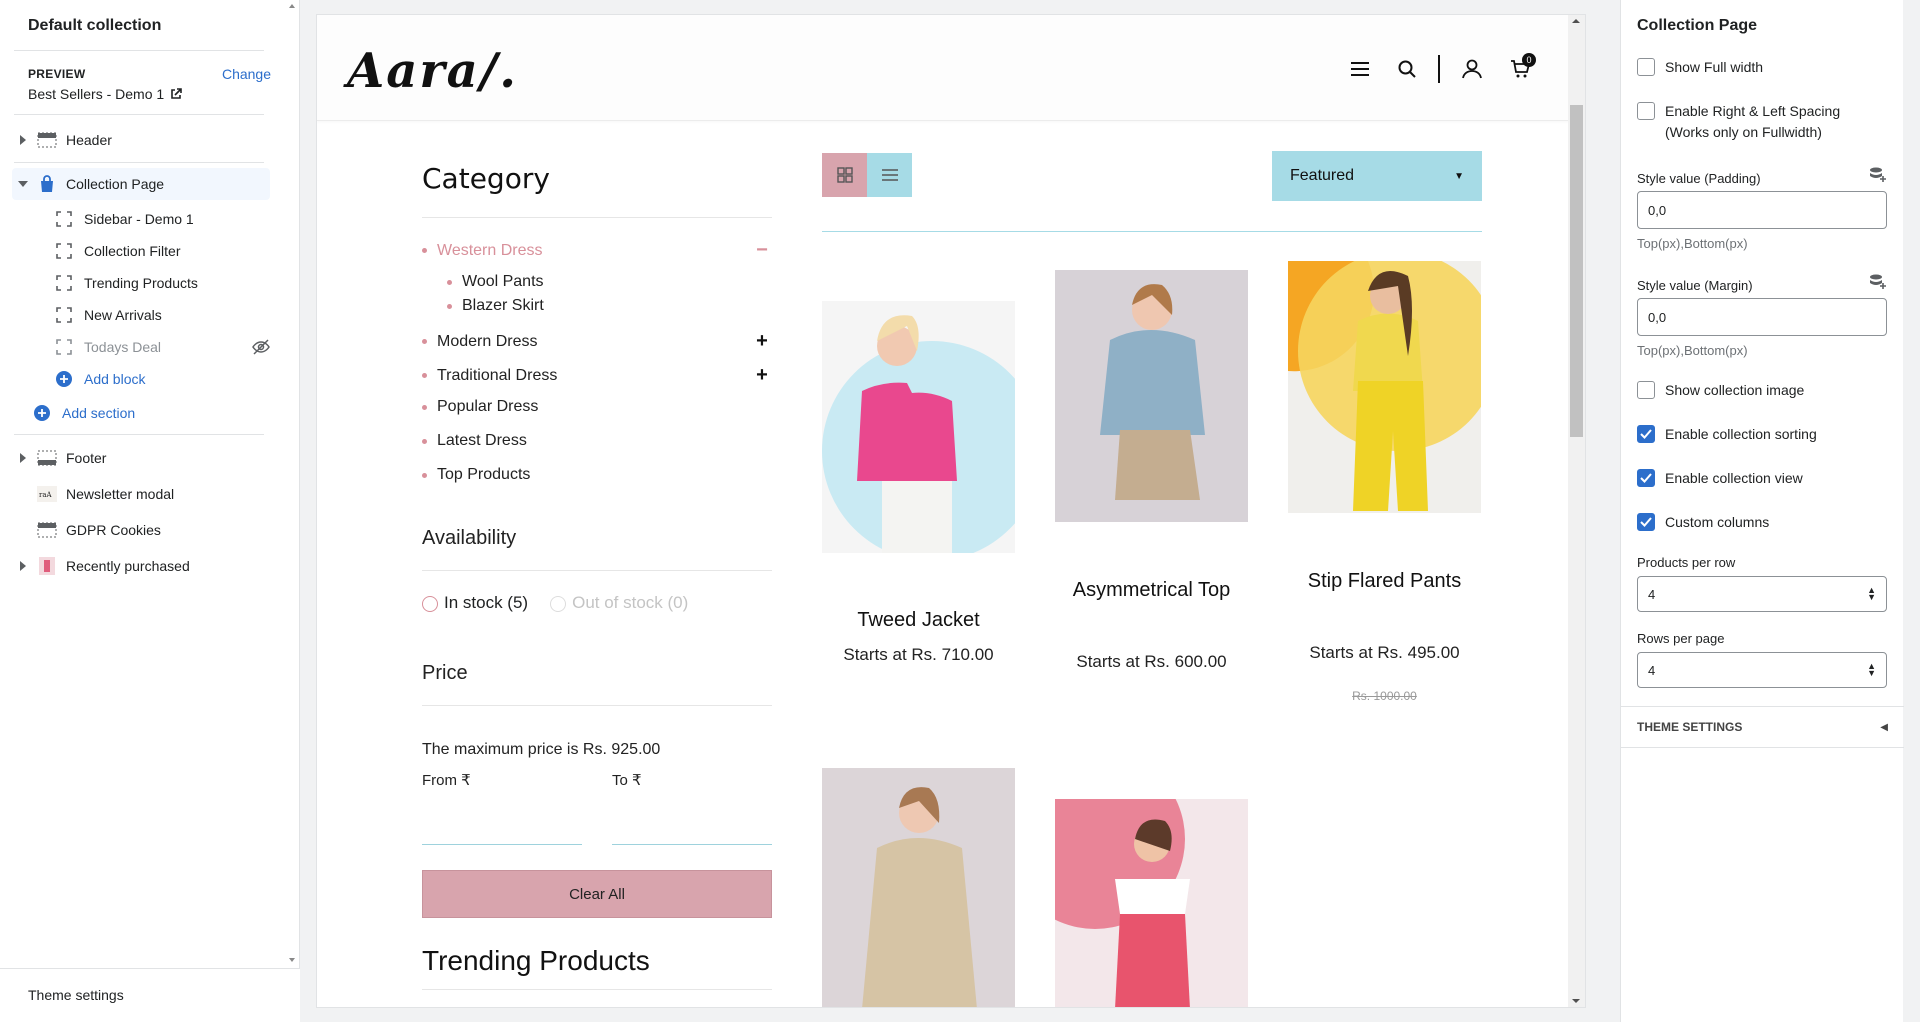  What do you see at coordinates (1762, 317) in the screenshot?
I see `margin-input: 0,0` at bounding box center [1762, 317].